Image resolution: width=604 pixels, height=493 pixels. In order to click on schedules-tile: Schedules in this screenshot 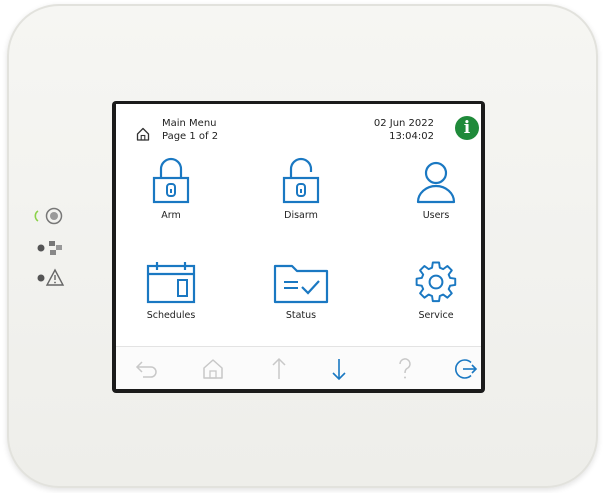, I will do `click(171, 290)`.